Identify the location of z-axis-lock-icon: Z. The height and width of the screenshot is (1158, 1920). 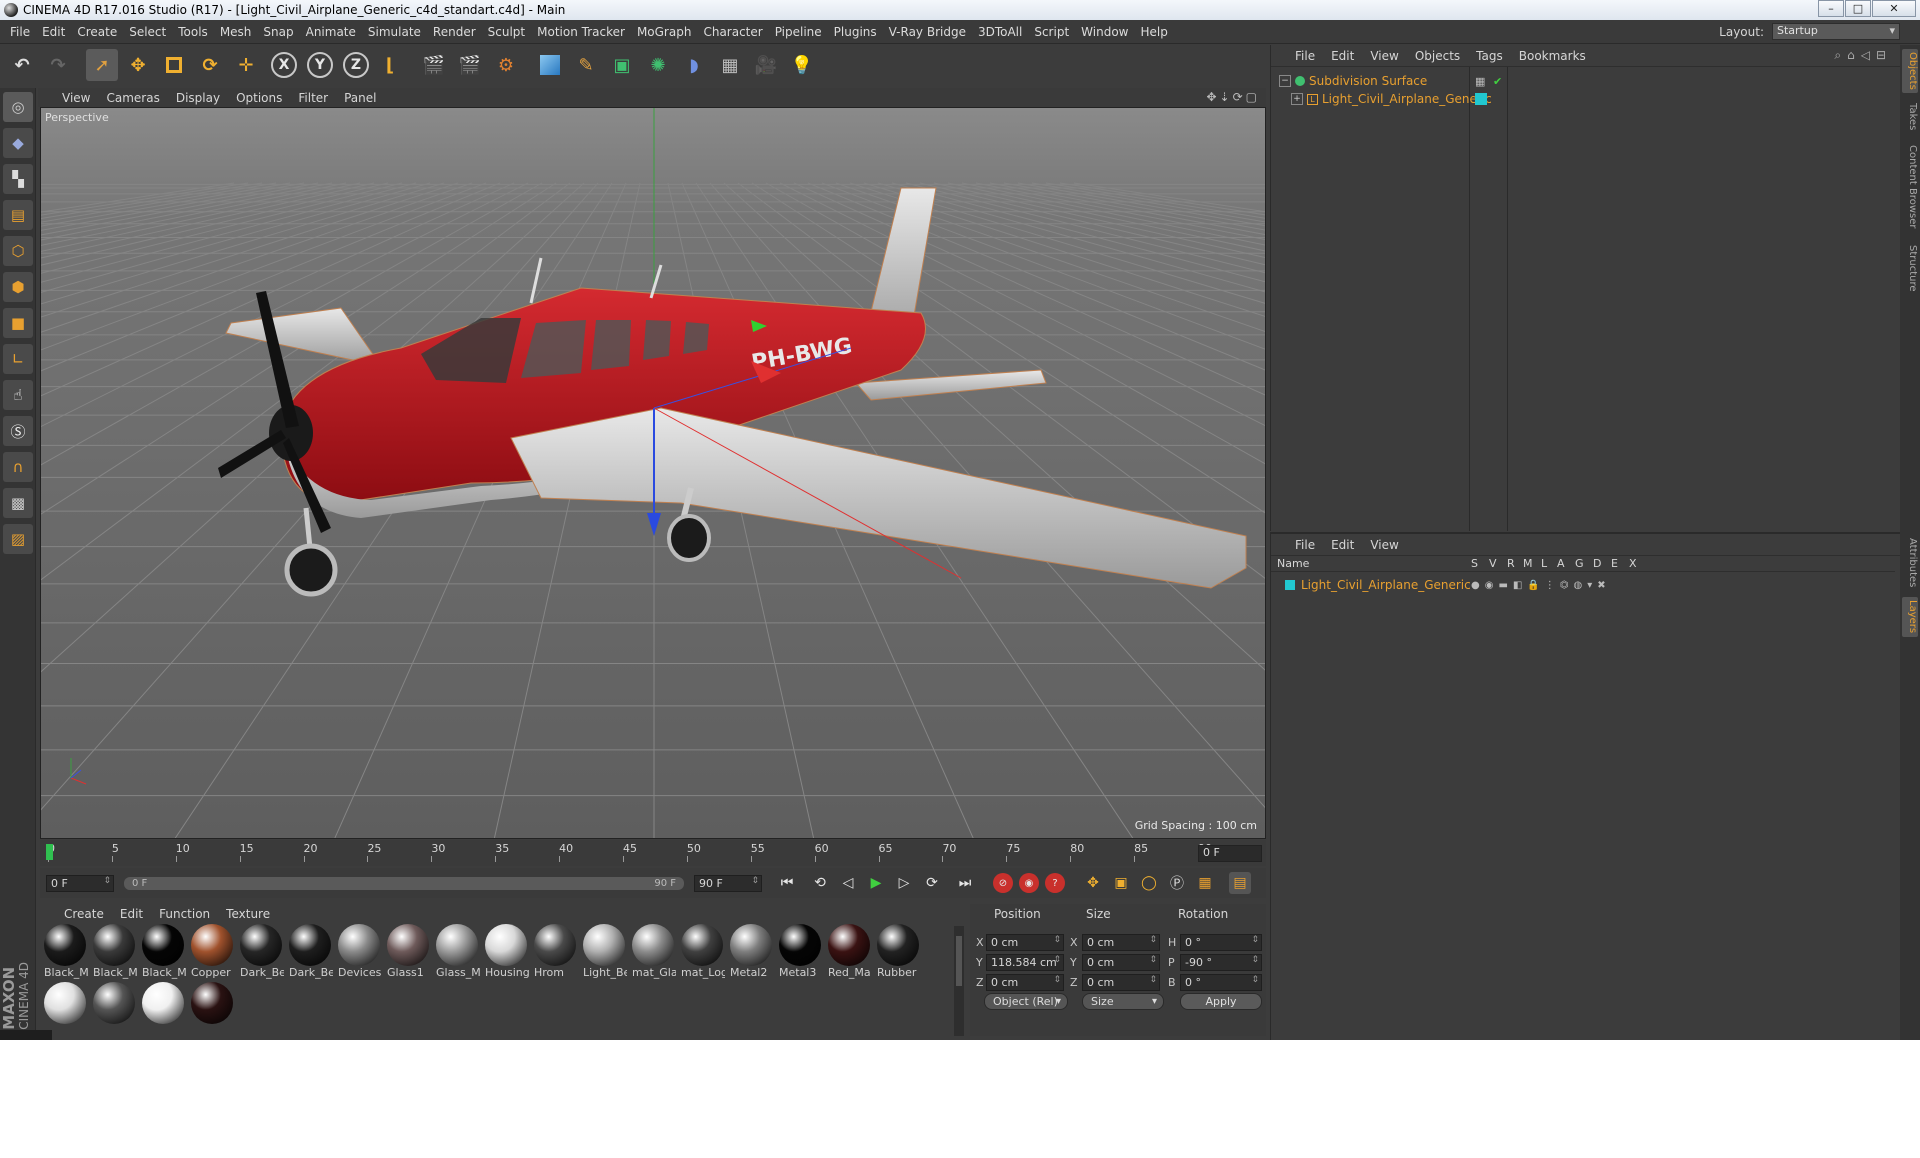
(356, 65).